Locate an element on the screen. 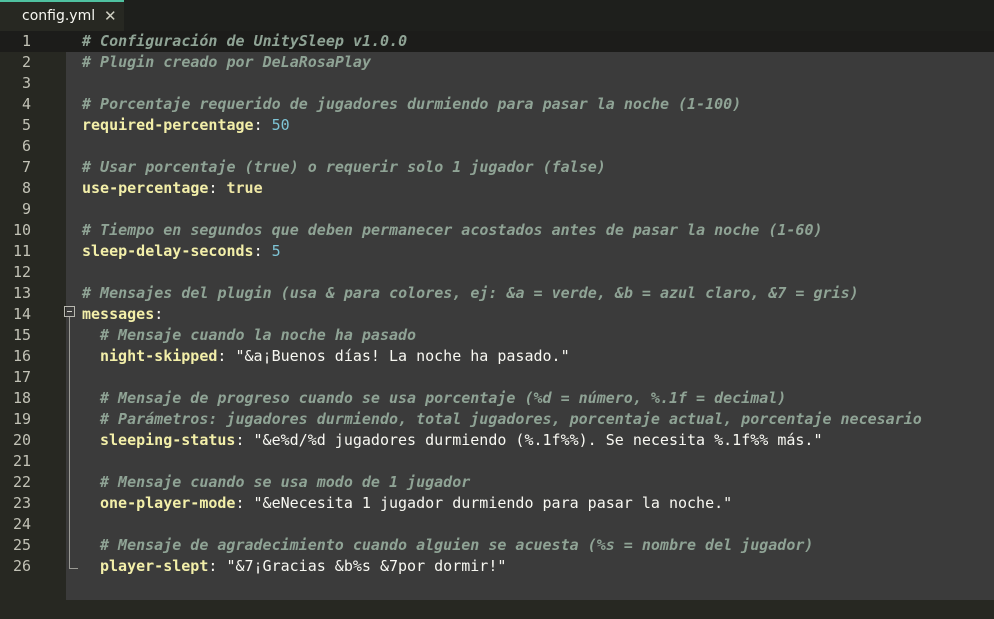 This screenshot has height=619, width=994. fold-toggle-icon is located at coordinates (69, 311).